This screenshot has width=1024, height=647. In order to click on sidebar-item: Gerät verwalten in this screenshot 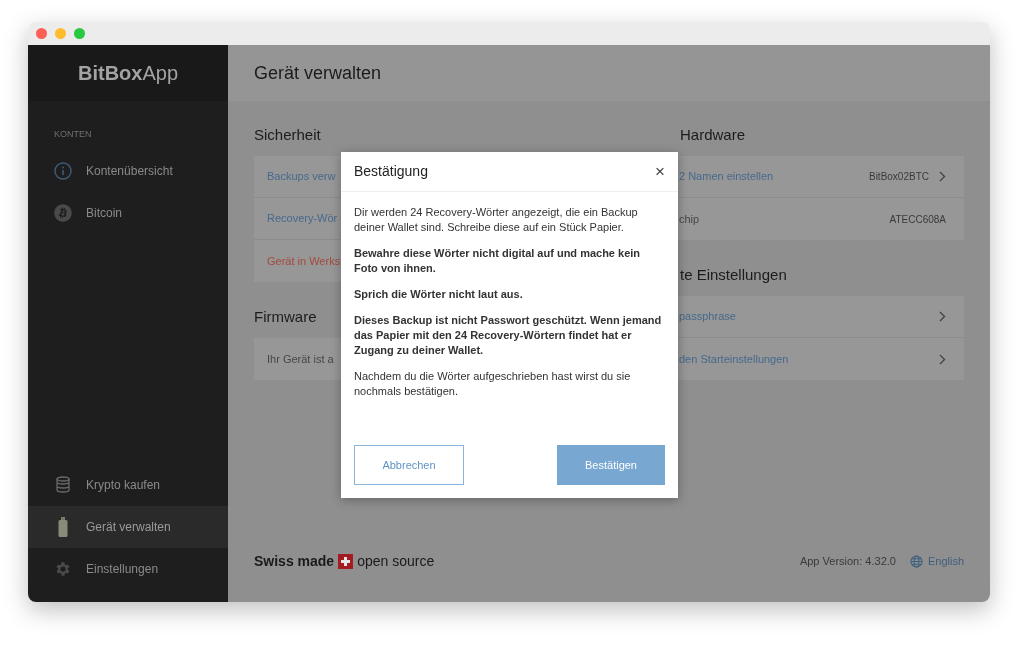, I will do `click(128, 527)`.